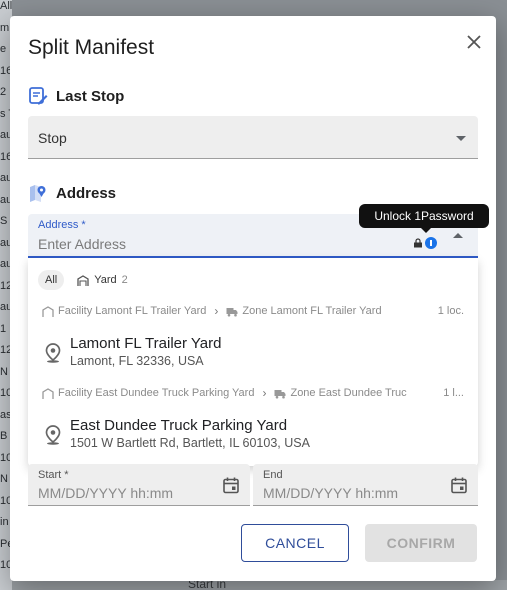  I want to click on unlock-password-tooltip: Unlock 1Password, so click(424, 218).